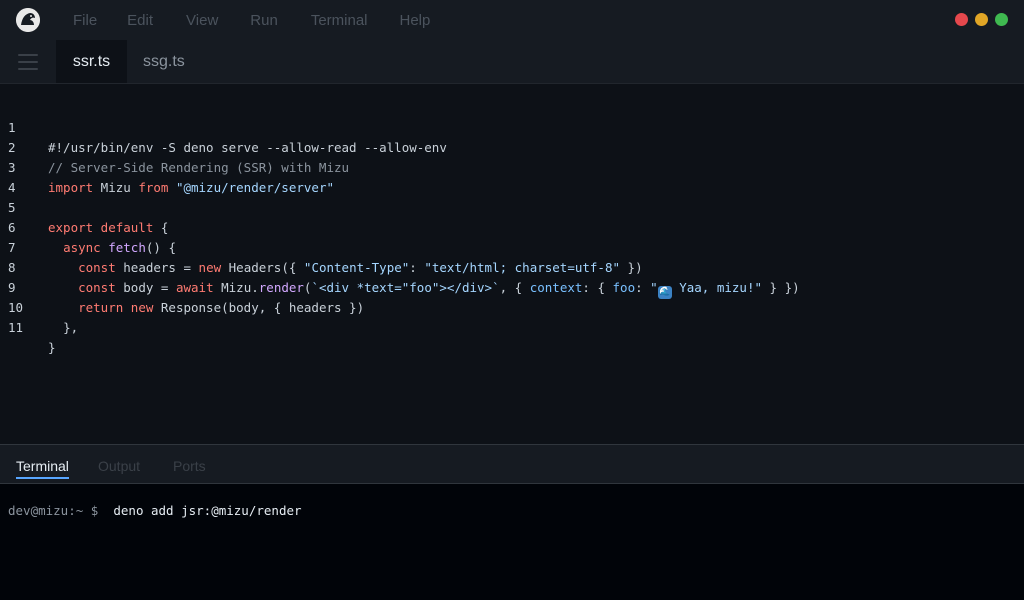  What do you see at coordinates (339, 20) in the screenshot?
I see `menu-terminal: Terminal` at bounding box center [339, 20].